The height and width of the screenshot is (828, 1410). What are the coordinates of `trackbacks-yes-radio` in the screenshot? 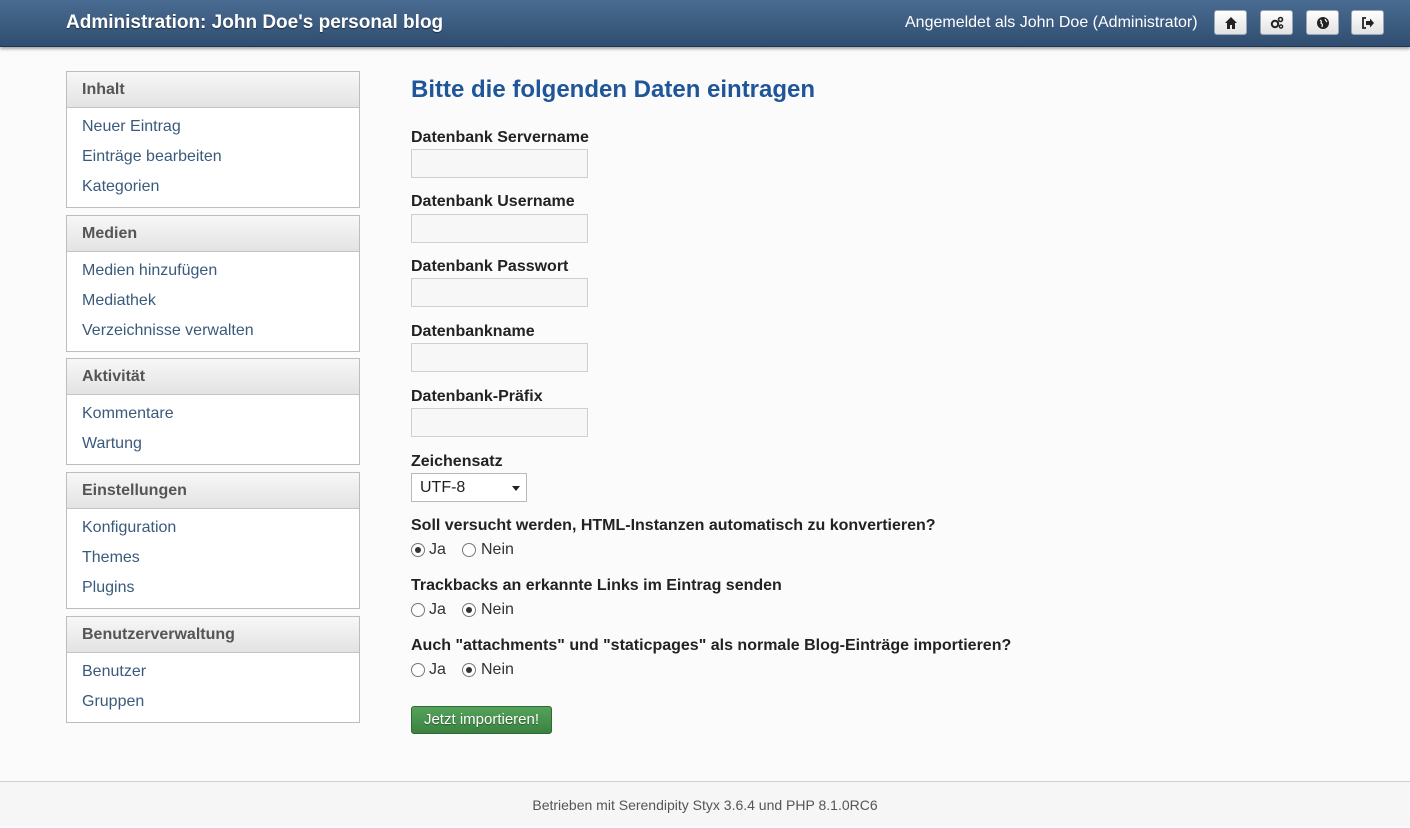 It's located at (418, 610).